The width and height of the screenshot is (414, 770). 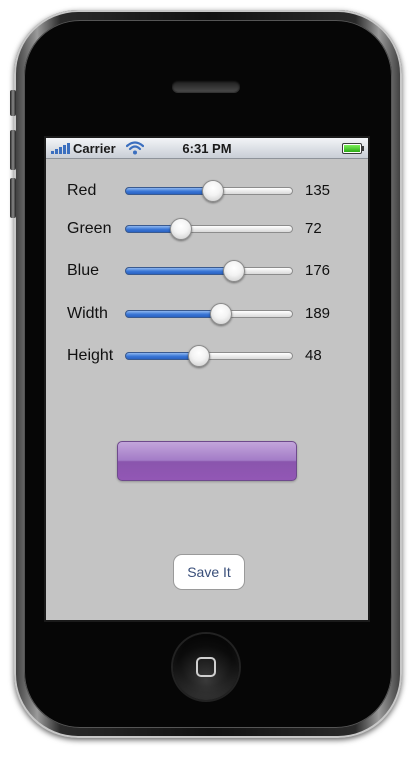 I want to click on color-preview-swatch, so click(x=207, y=461).